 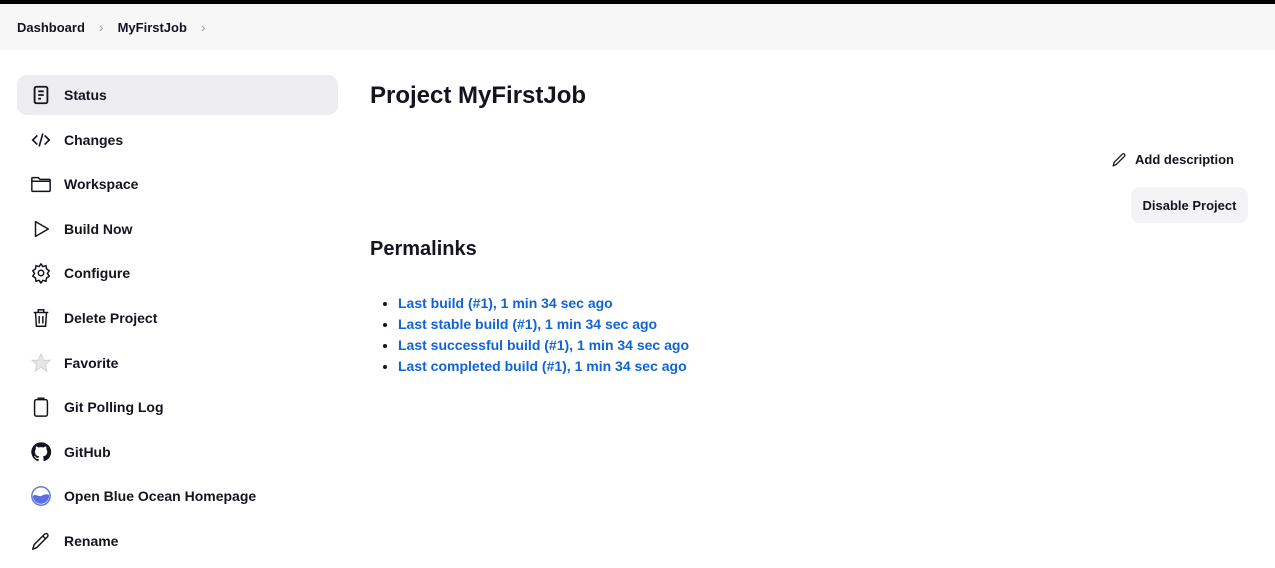 What do you see at coordinates (177, 184) in the screenshot?
I see `sidebar-item-workspace: Workspace` at bounding box center [177, 184].